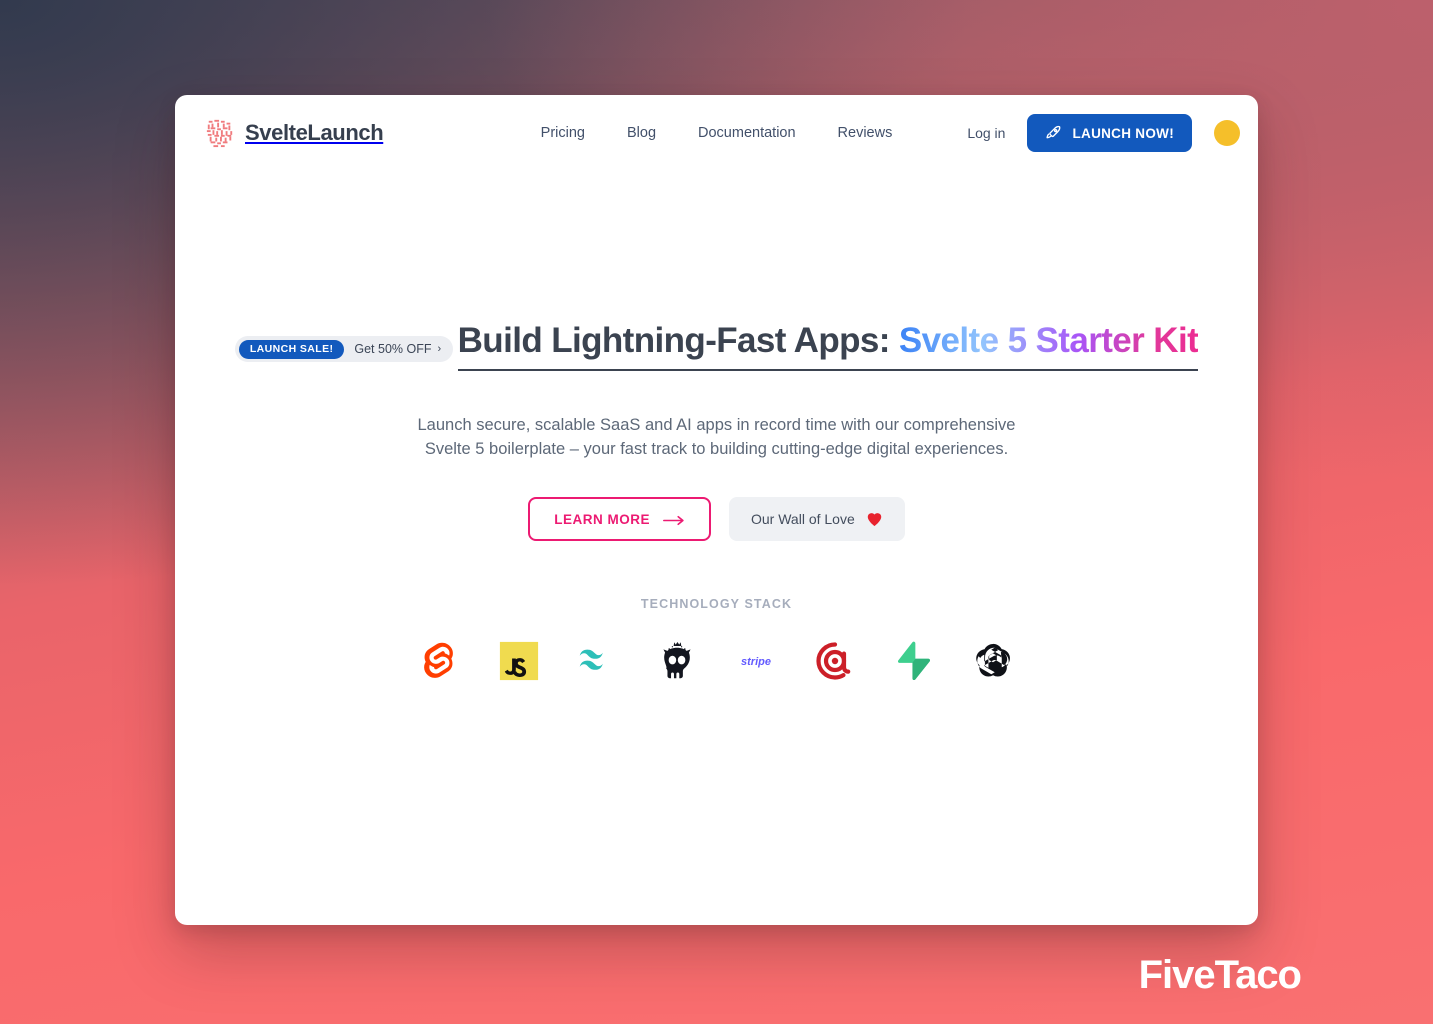 This screenshot has width=1433, height=1024. Describe the element at coordinates (440, 661) in the screenshot. I see `svelte-logo-icon` at that location.